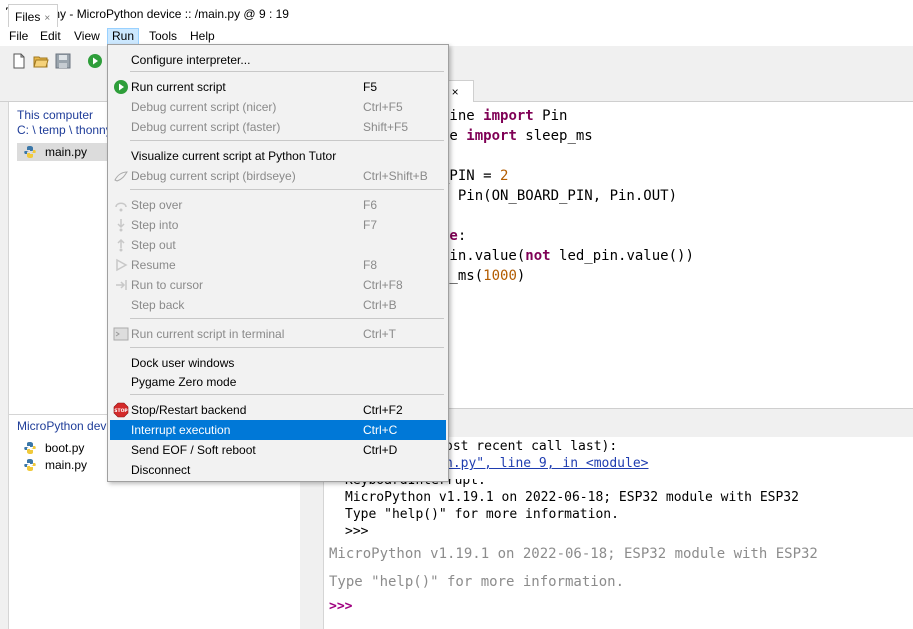 This screenshot has width=913, height=629. Describe the element at coordinates (178, 87) in the screenshot. I see `menu-item-label: Run current script` at that location.